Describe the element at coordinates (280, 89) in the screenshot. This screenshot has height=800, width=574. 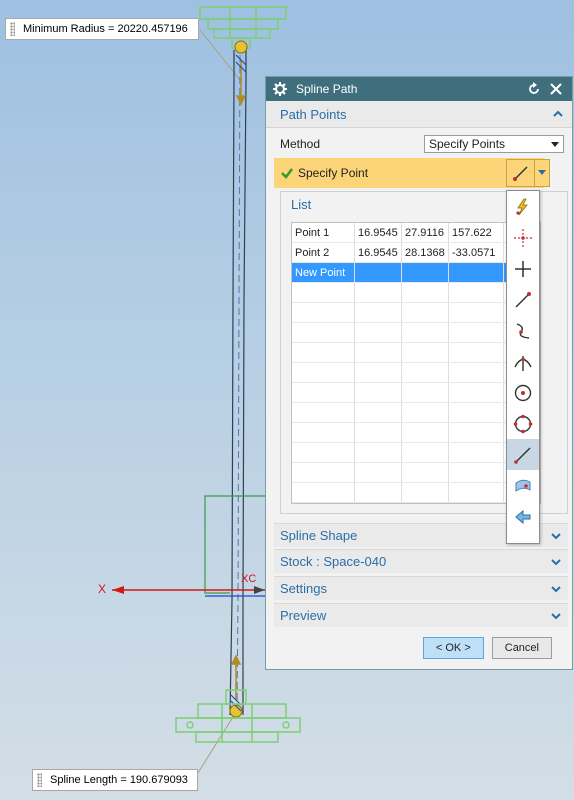
I see `gear-icon` at that location.